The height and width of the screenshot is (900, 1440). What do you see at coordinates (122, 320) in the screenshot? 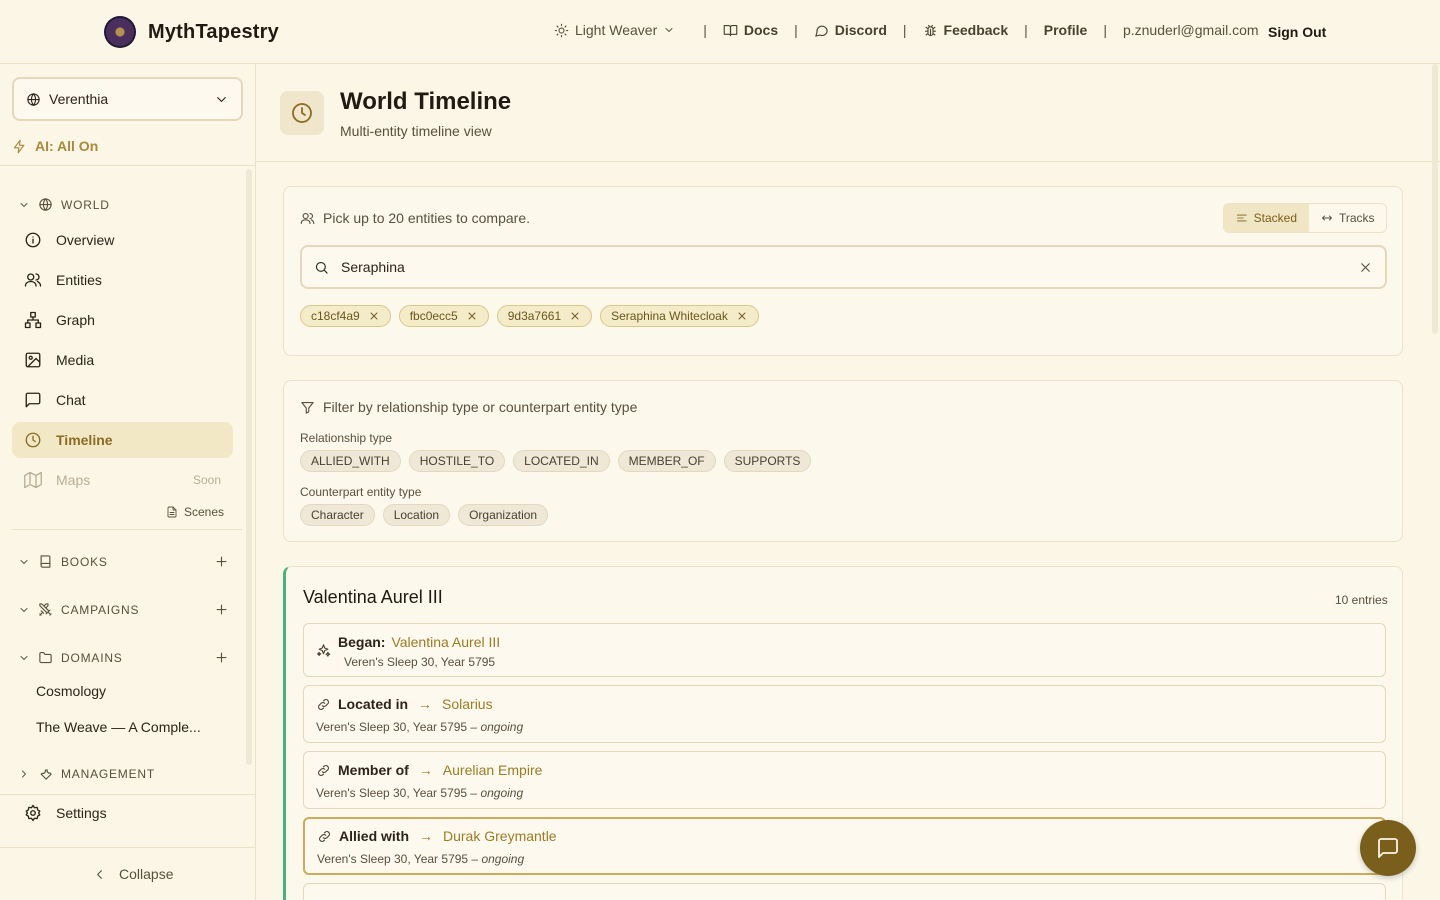
I see `sidebar-item-graph: Graph` at bounding box center [122, 320].